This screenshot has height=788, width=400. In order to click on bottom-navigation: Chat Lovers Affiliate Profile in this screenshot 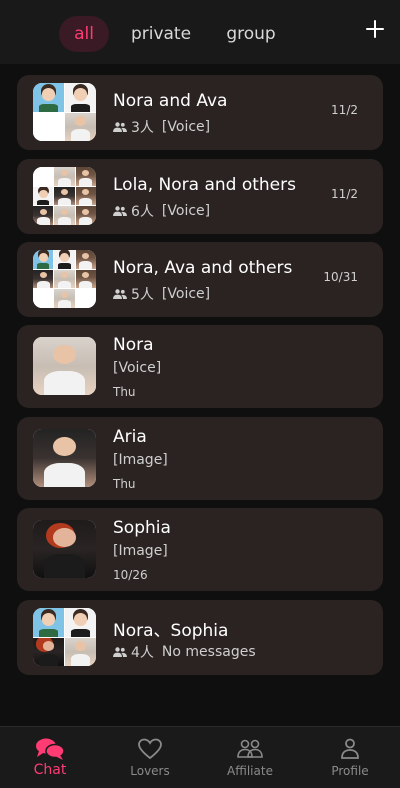, I will do `click(200, 757)`.